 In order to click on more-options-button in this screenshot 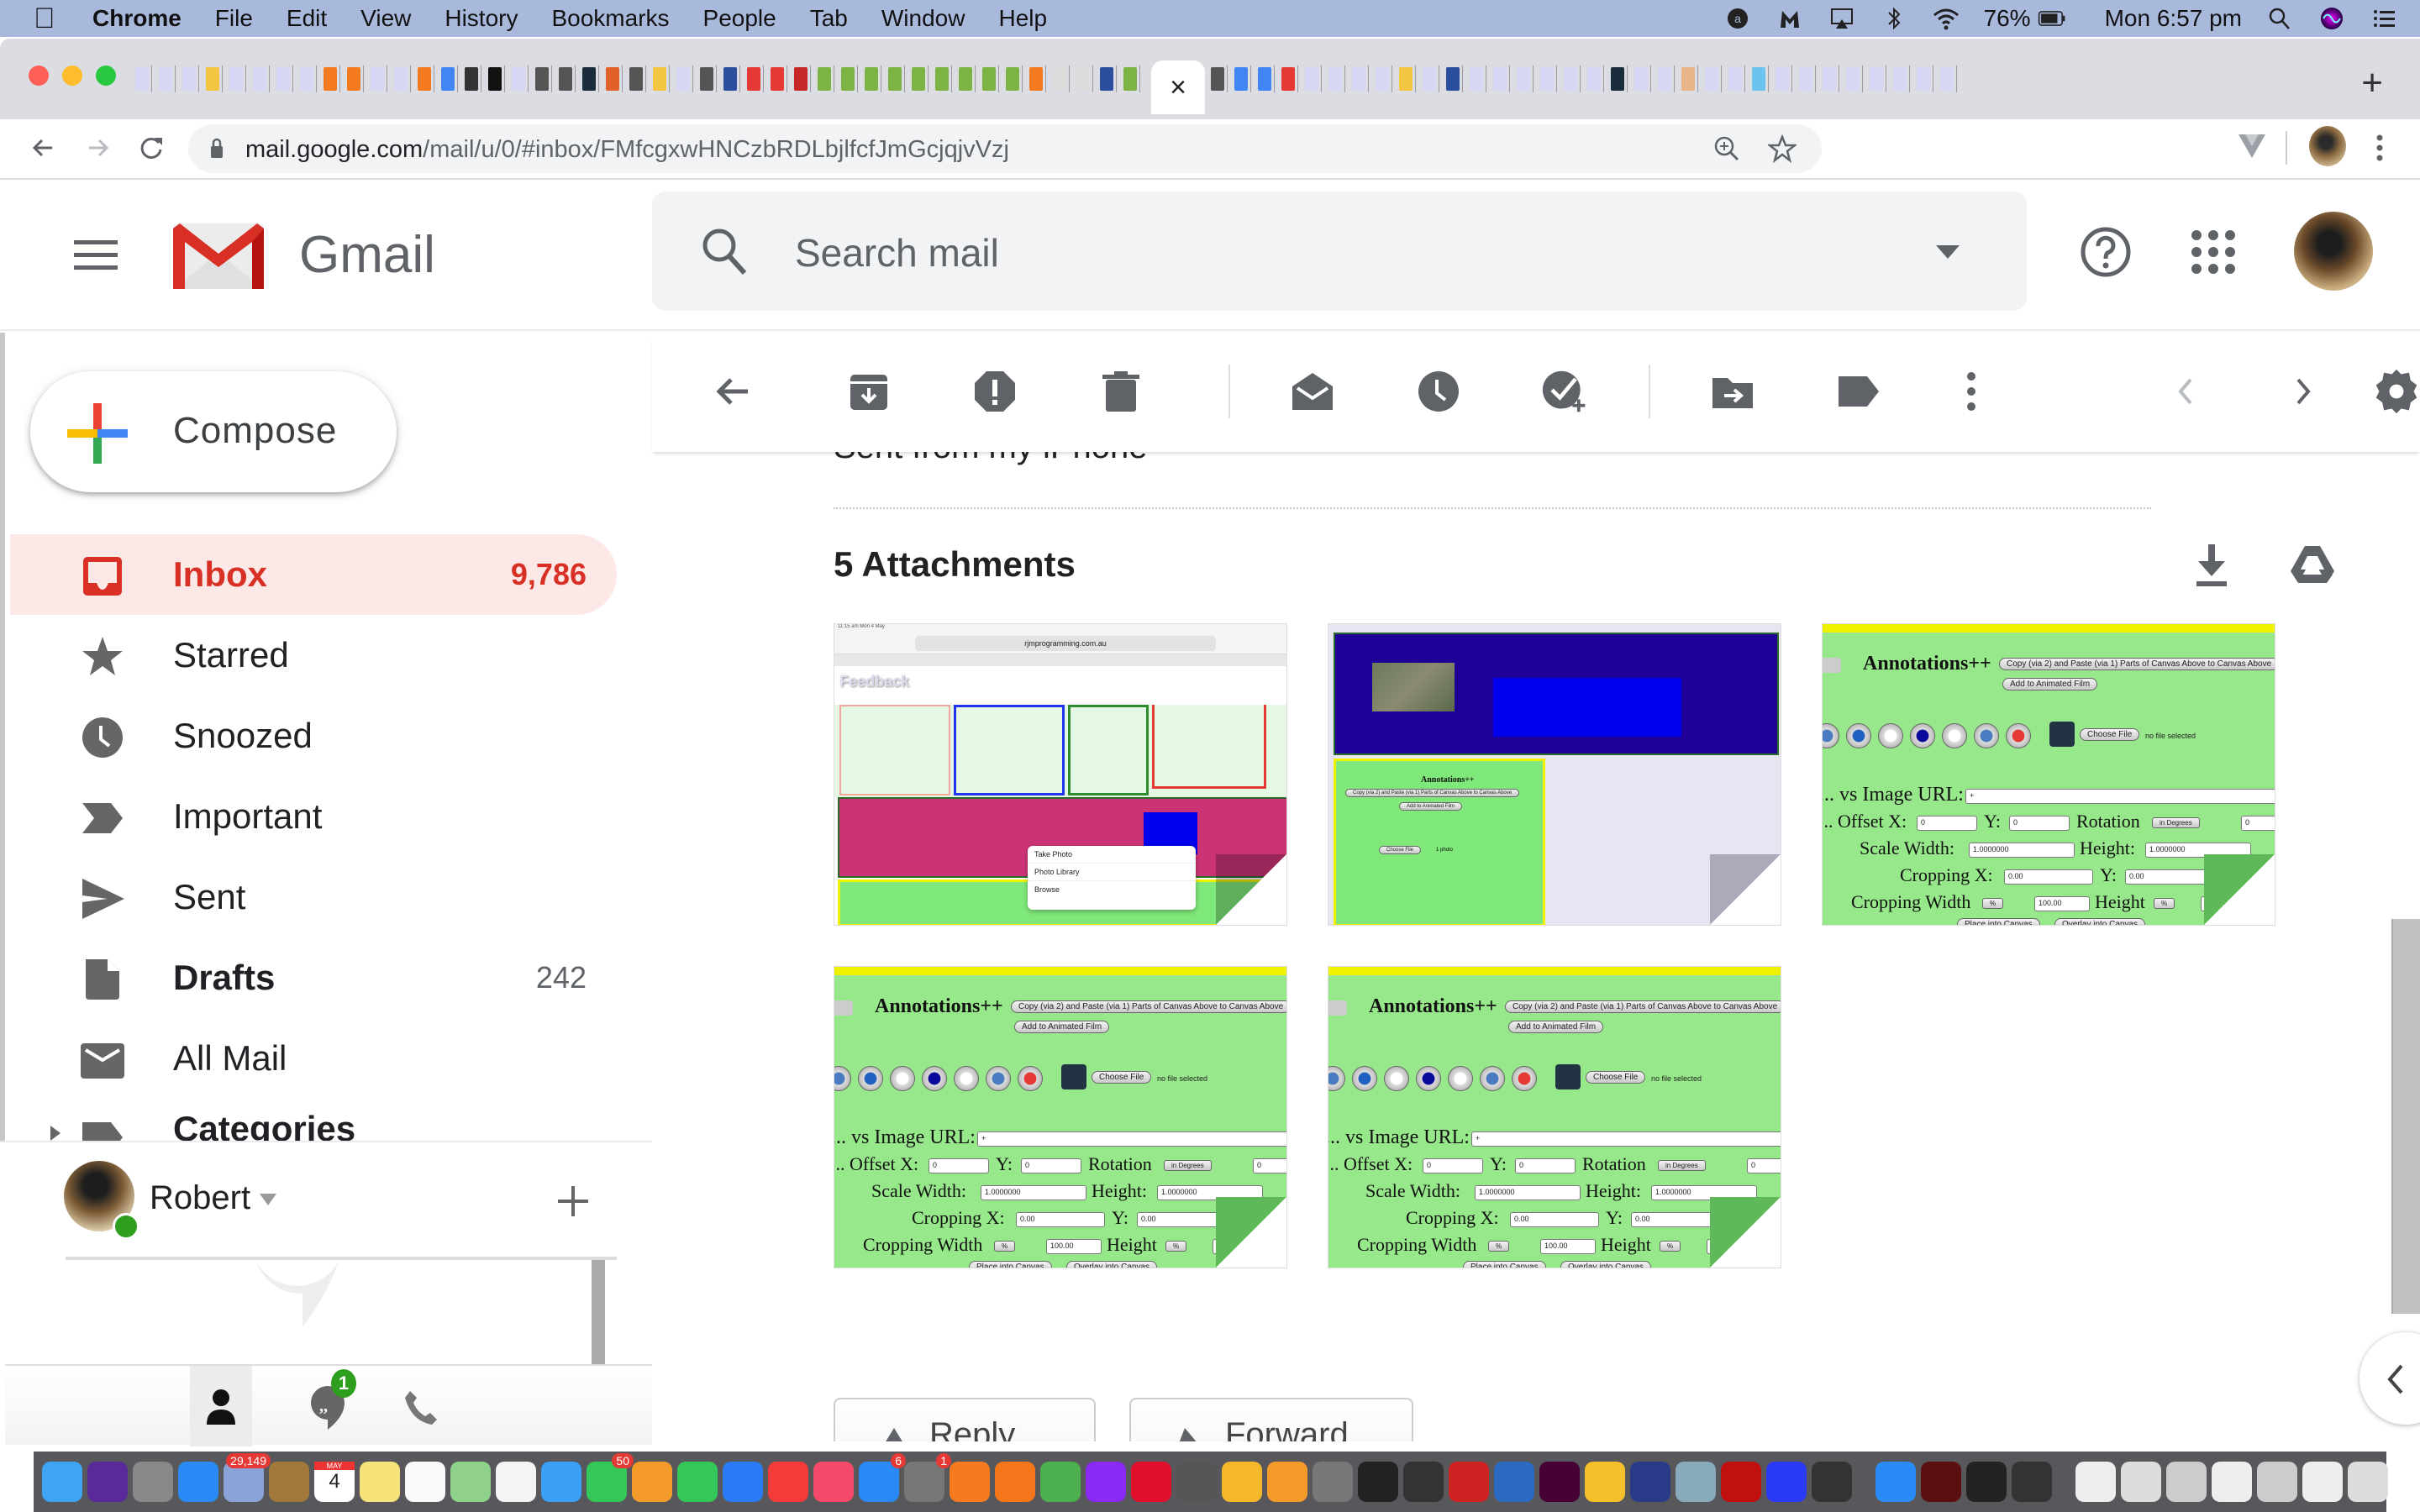, I will do `click(1972, 391)`.